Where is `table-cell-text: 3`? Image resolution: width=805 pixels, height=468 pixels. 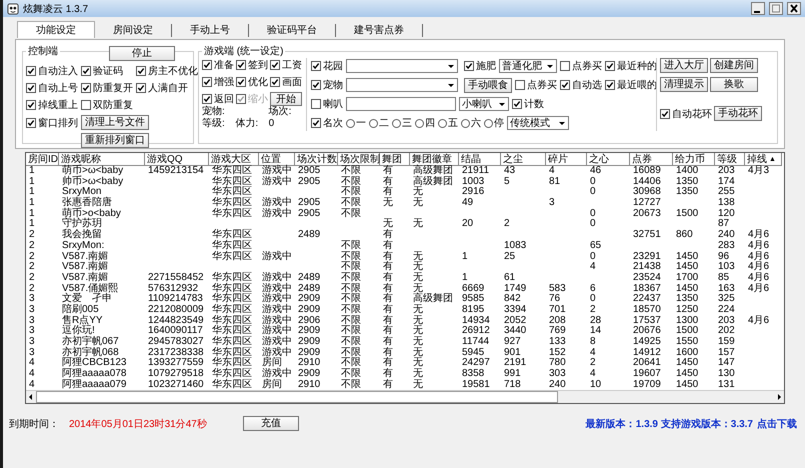
table-cell-text: 3 is located at coordinates (32, 299).